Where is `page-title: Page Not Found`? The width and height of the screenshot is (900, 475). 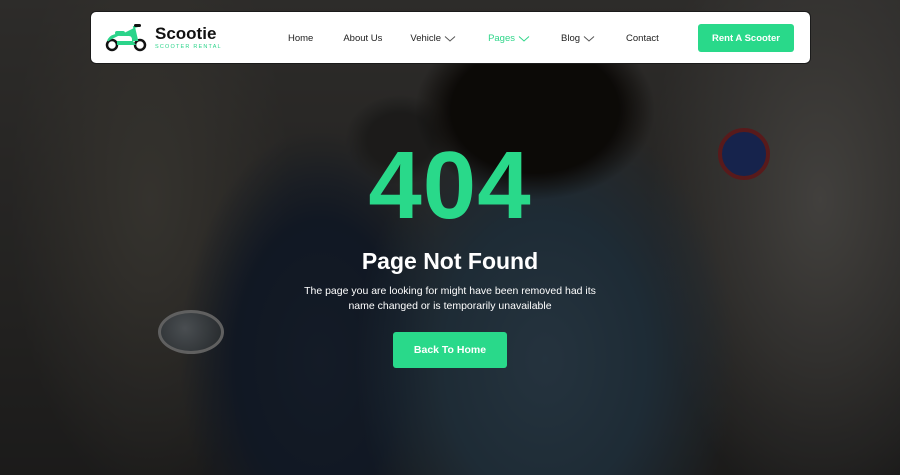 page-title: Page Not Found is located at coordinates (450, 261).